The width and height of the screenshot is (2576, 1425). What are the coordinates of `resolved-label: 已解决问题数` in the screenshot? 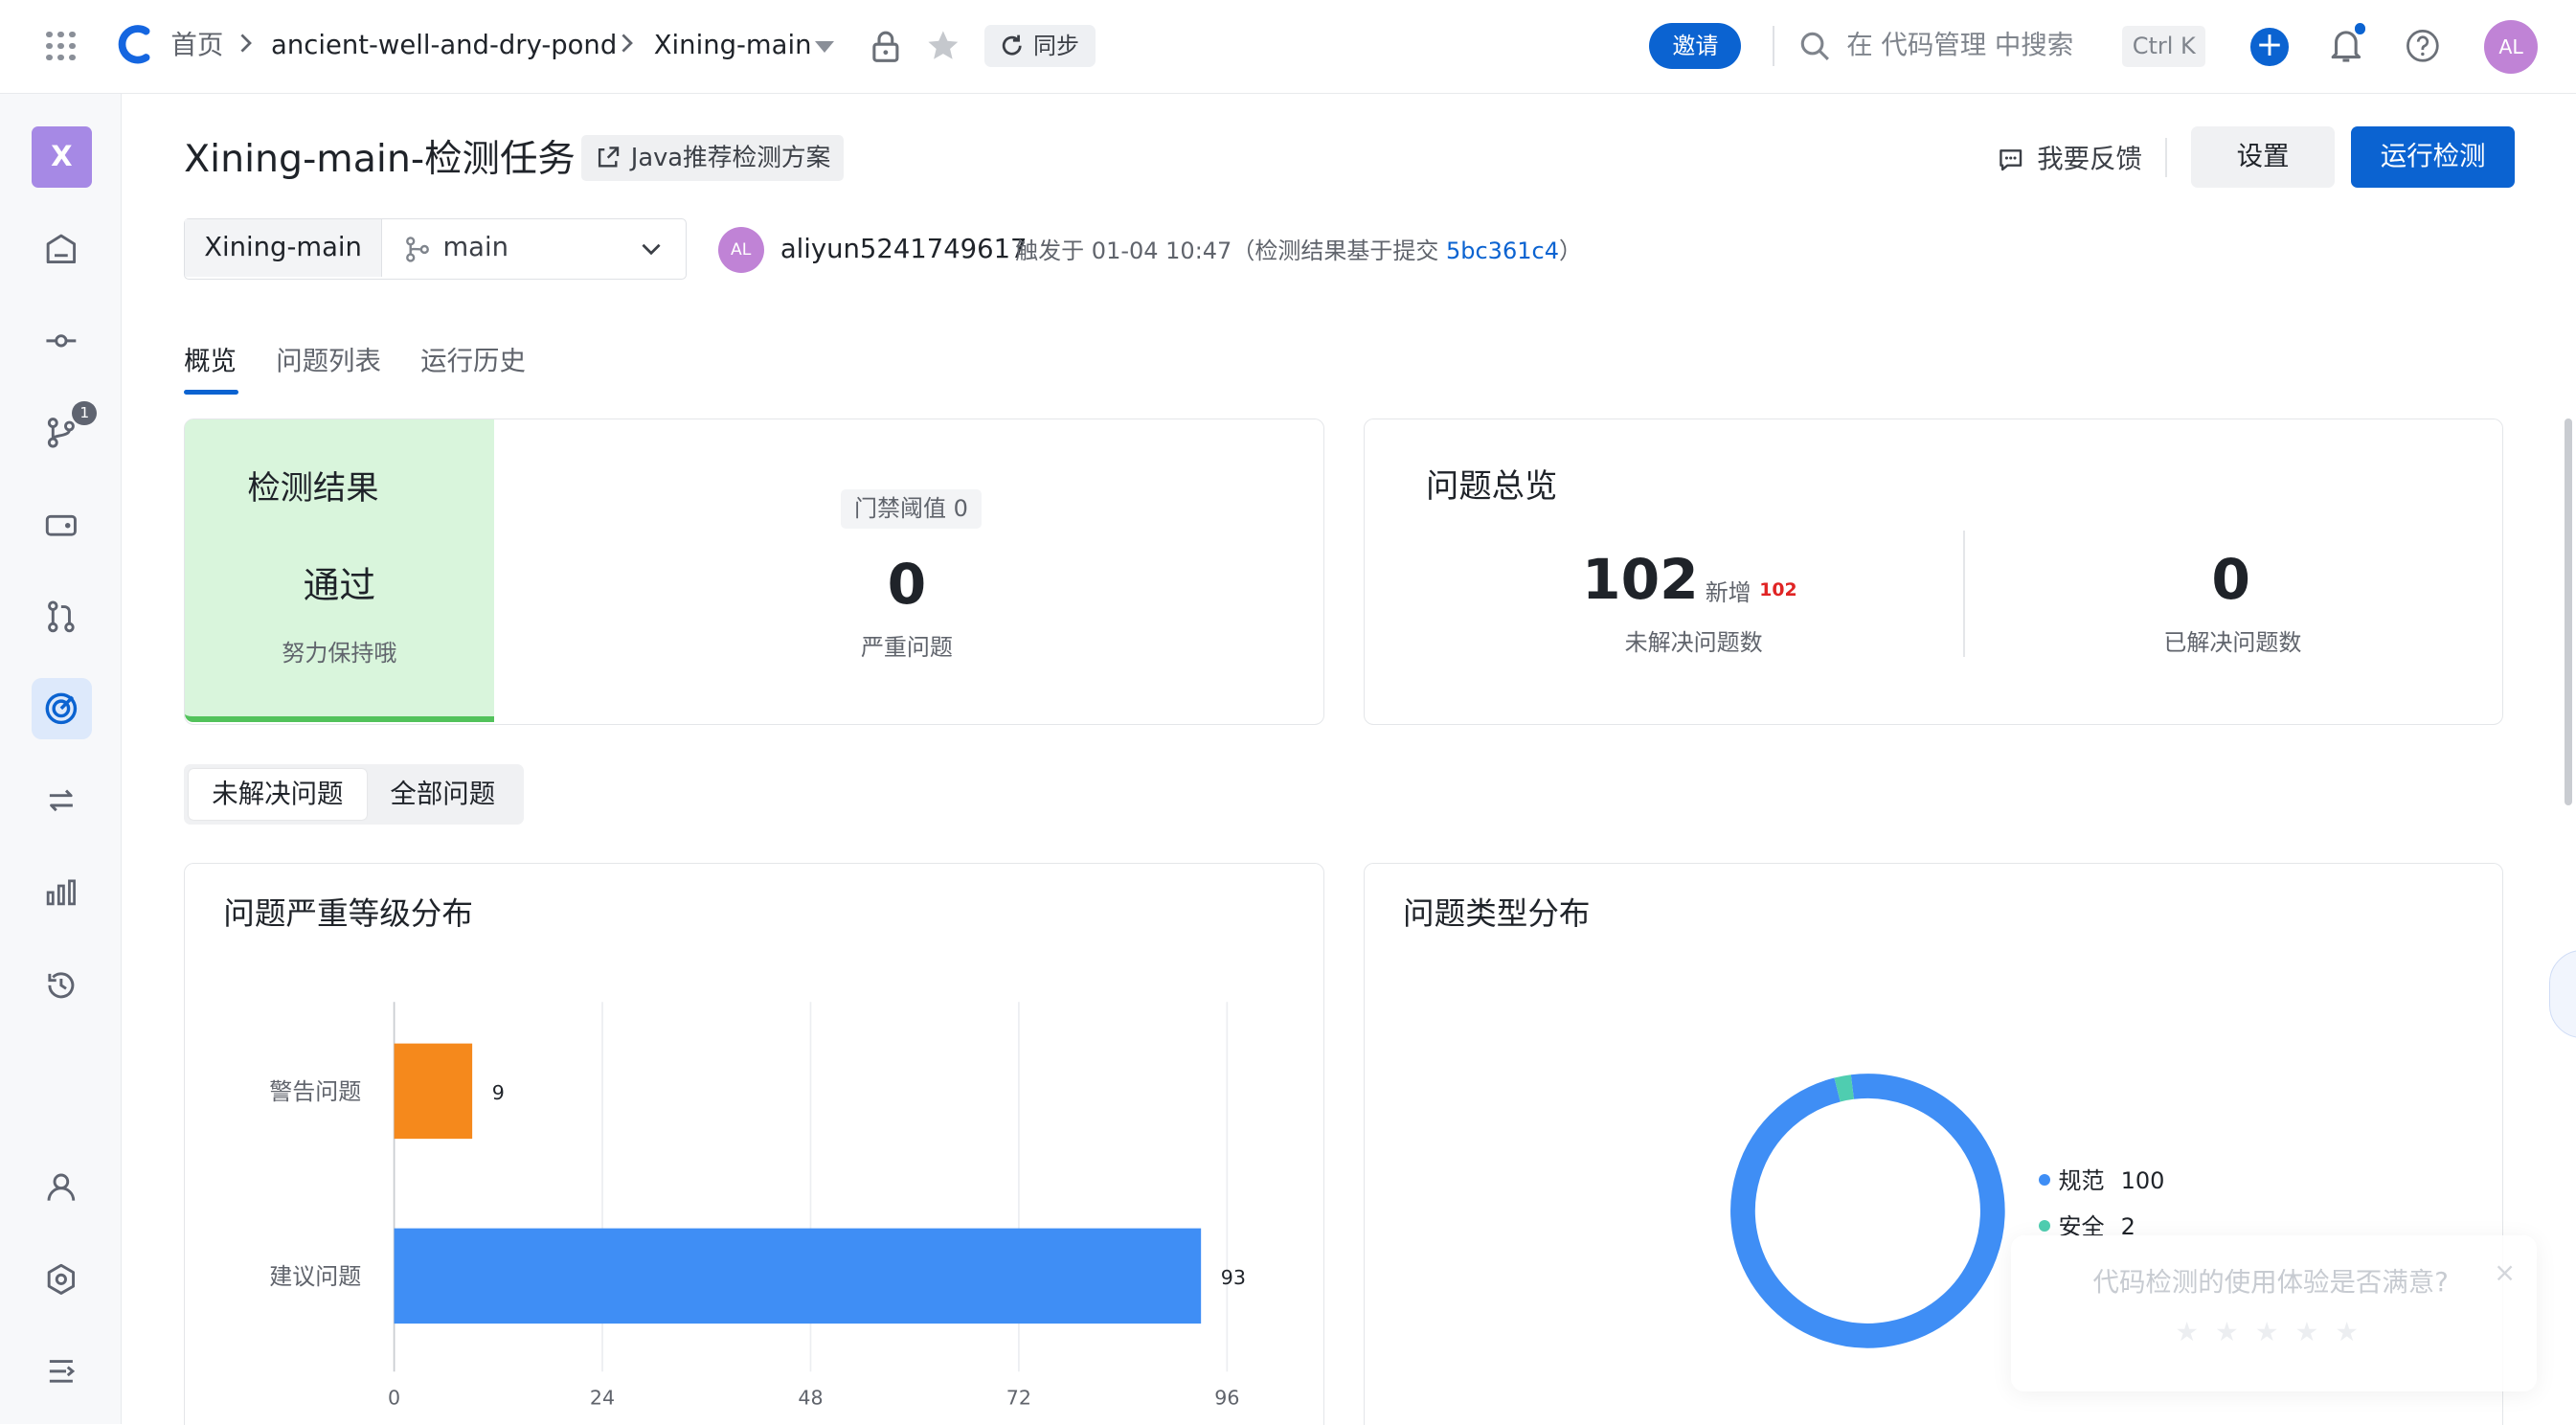 It's located at (2232, 642).